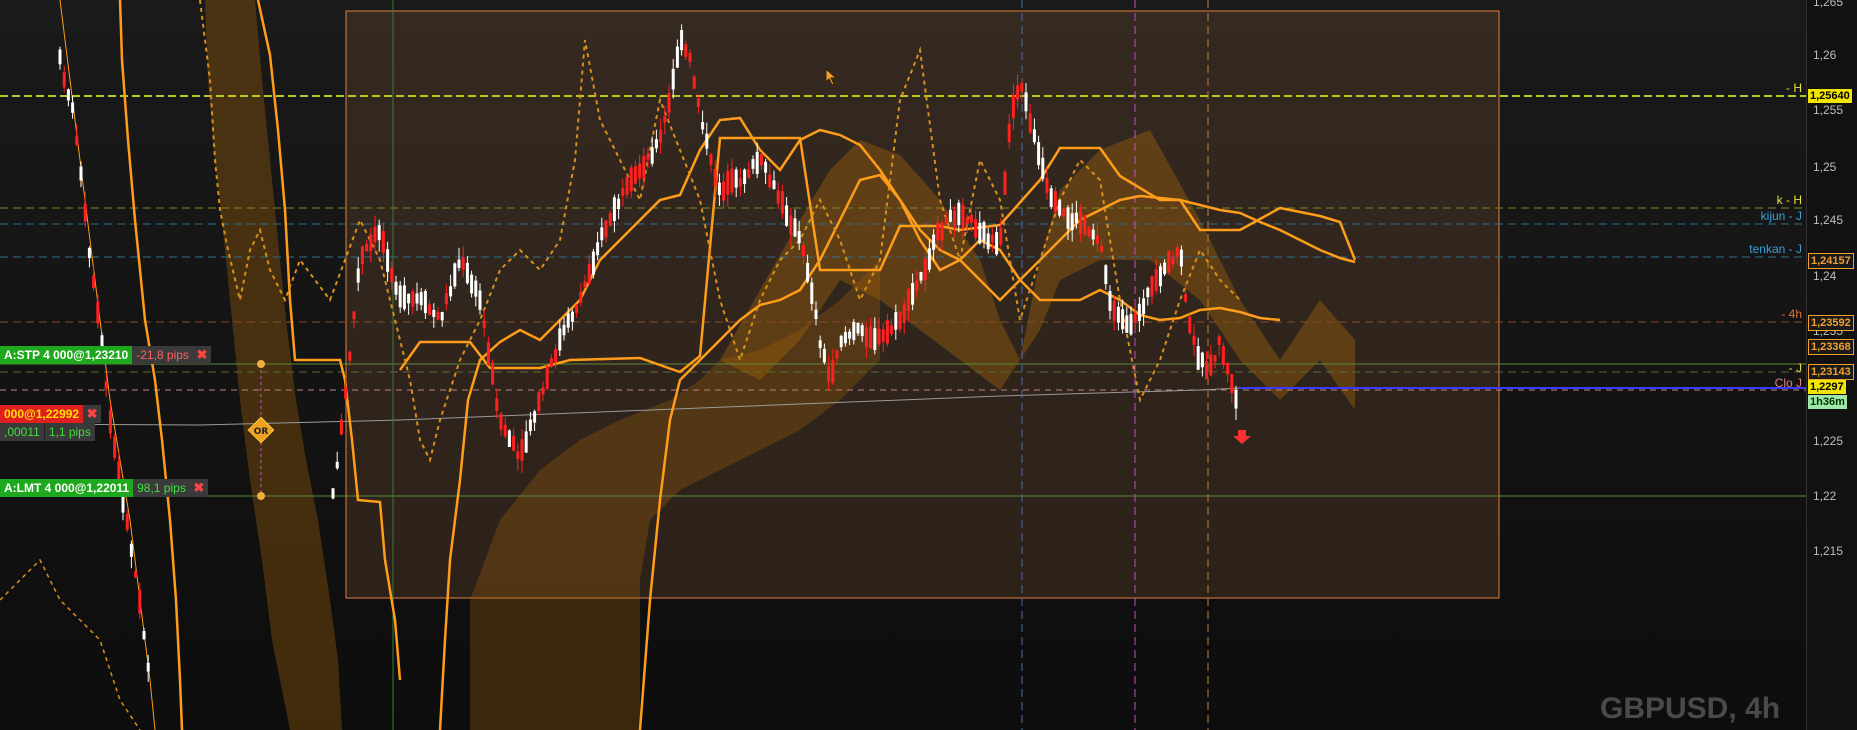 The height and width of the screenshot is (730, 1857). Describe the element at coordinates (1830, 96) in the screenshot. I see `high-price-box: 1,25640` at that location.